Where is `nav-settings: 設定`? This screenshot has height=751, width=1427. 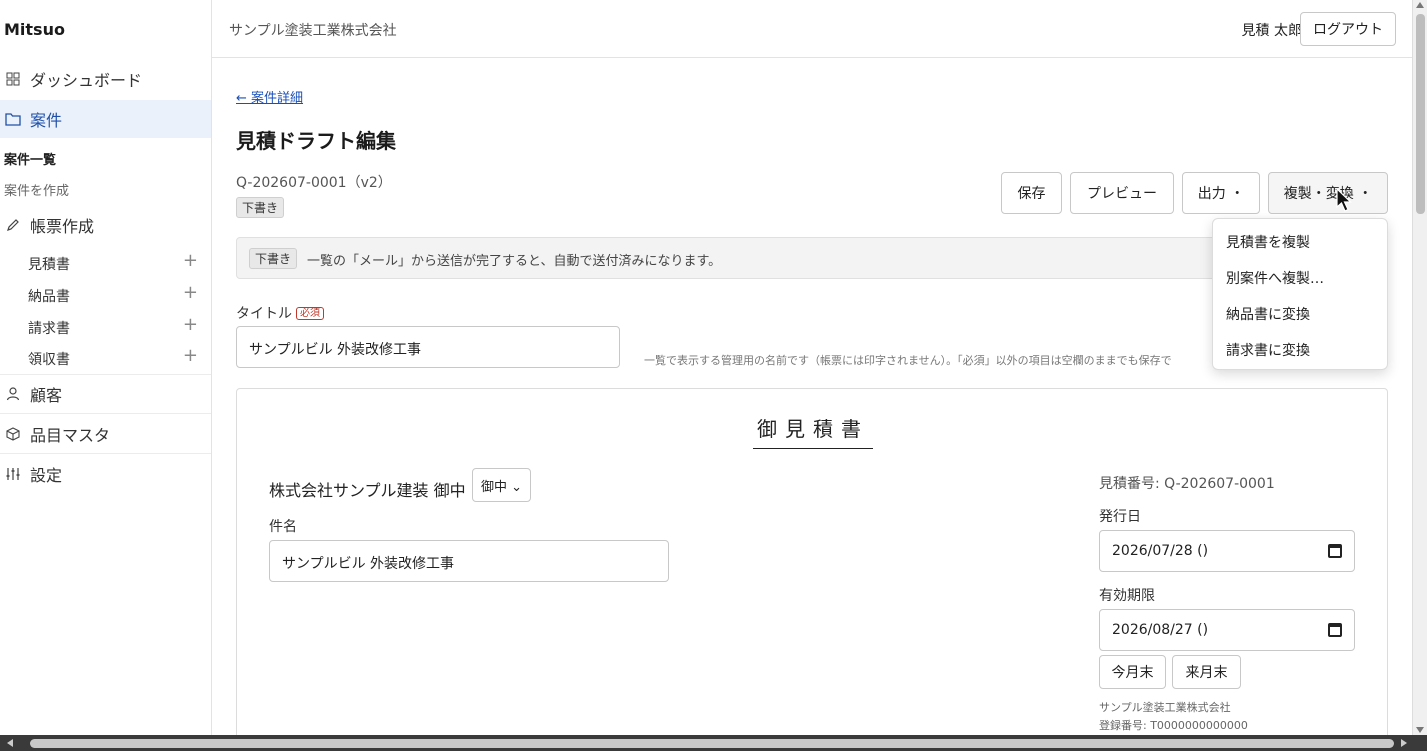
nav-settings: 設定 is located at coordinates (105, 474).